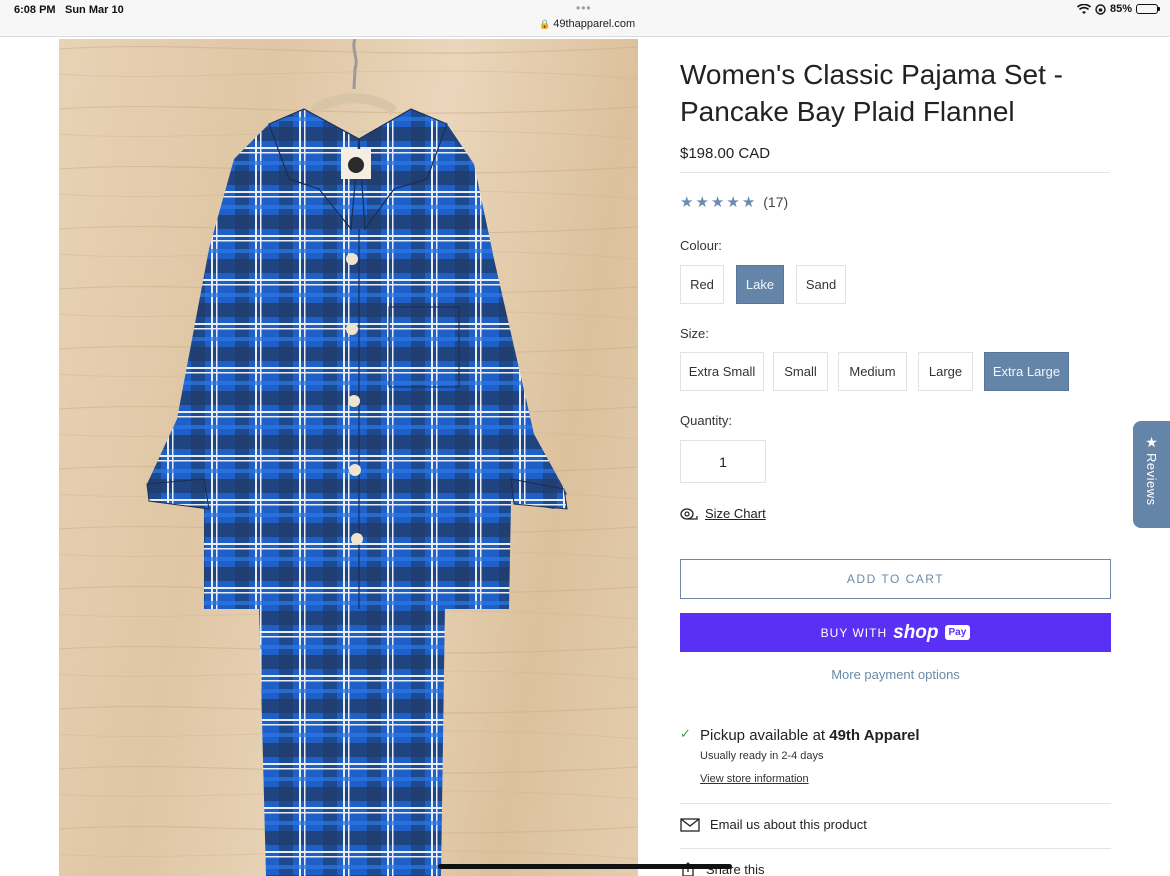 The width and height of the screenshot is (1170, 876). Describe the element at coordinates (545, 24) in the screenshot. I see `lock-icon: 🔒` at that location.